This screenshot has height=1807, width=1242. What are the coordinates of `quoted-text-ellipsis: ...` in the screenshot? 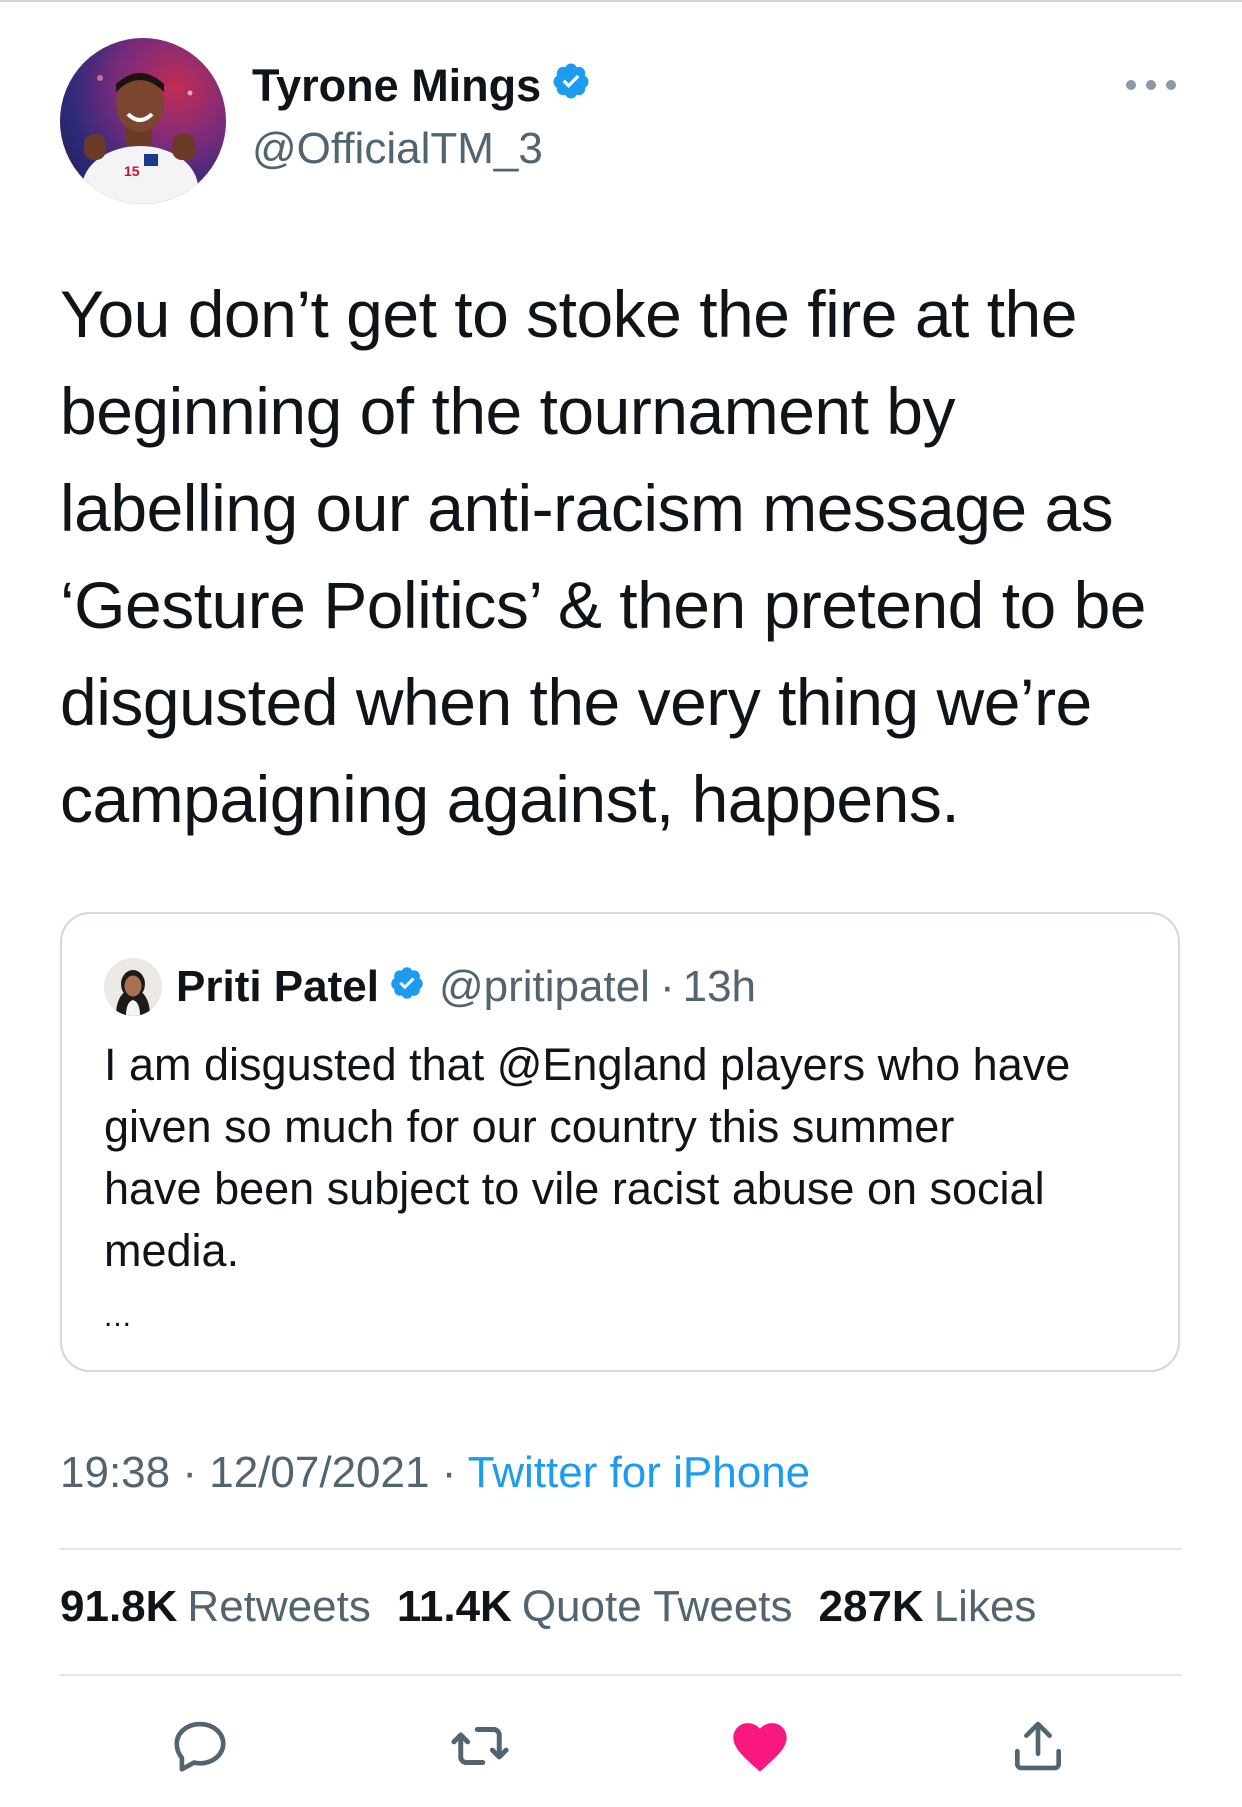 It's located at (118, 1316).